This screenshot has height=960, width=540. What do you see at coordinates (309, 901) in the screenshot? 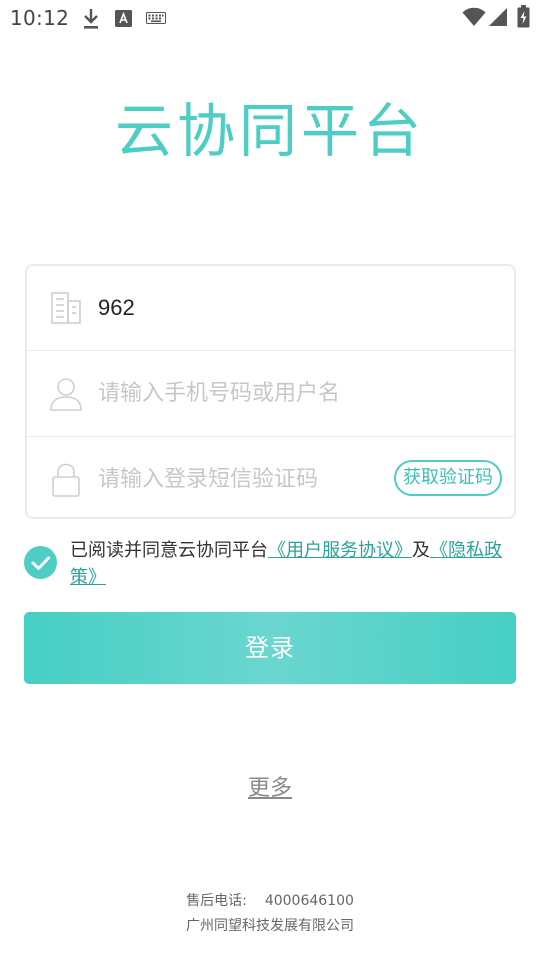
I see `support-phone-number: 4000646100` at bounding box center [309, 901].